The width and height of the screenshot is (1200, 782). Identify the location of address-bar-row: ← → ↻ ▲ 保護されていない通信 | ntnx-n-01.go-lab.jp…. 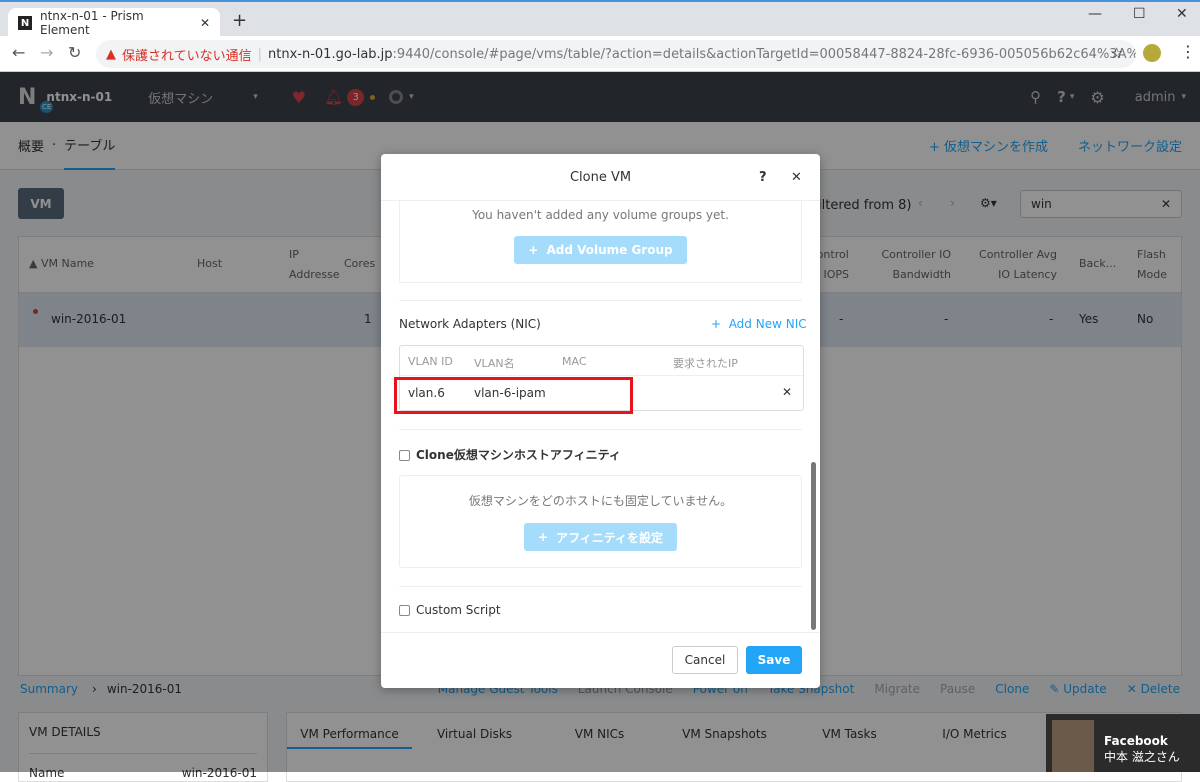
(600, 54).